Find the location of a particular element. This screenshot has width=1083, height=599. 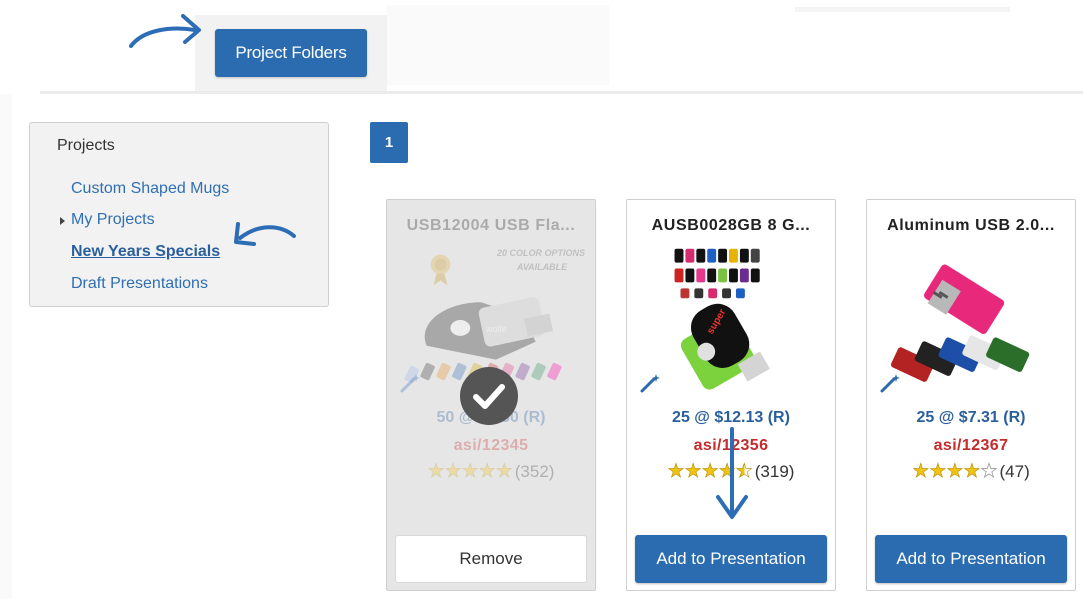

product-asi: asi/12367 is located at coordinates (971, 446).